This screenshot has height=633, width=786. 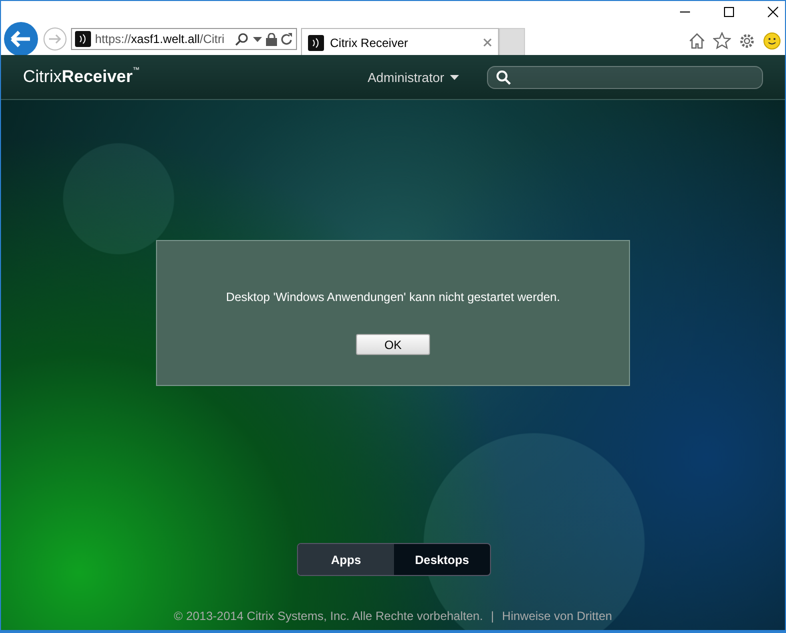 I want to click on copyright-text: © 2013-2014 Citrix Systems, Inc. Alle Rechte vorbehalten., so click(x=328, y=616).